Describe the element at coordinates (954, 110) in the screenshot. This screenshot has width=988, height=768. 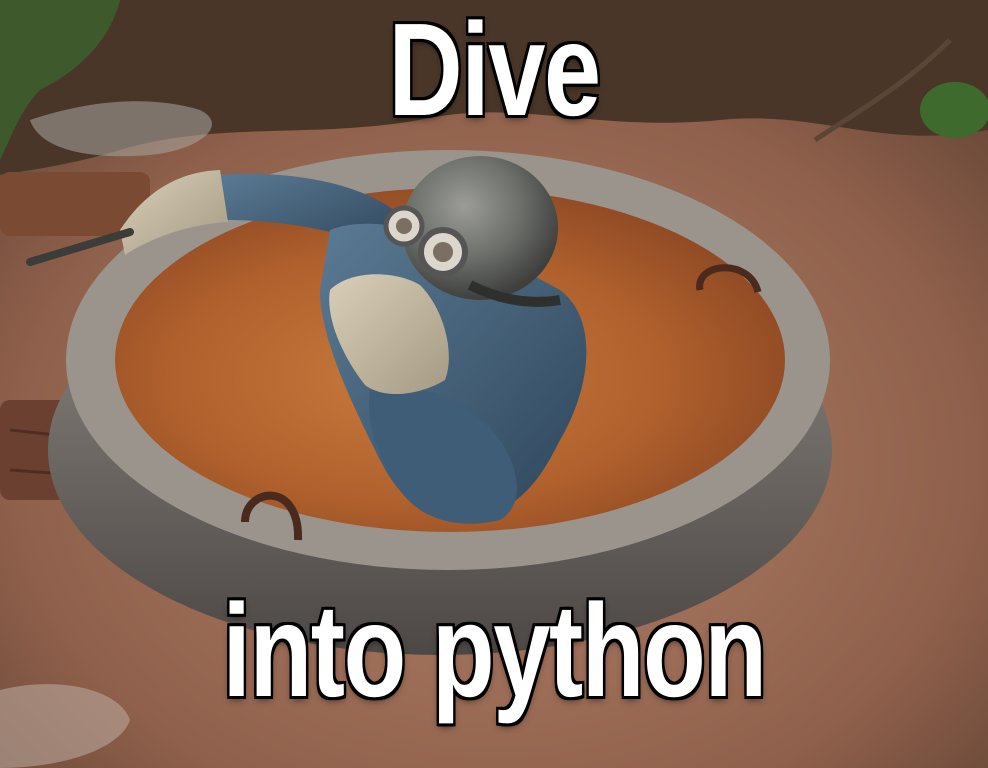
I see `foliage-right` at that location.